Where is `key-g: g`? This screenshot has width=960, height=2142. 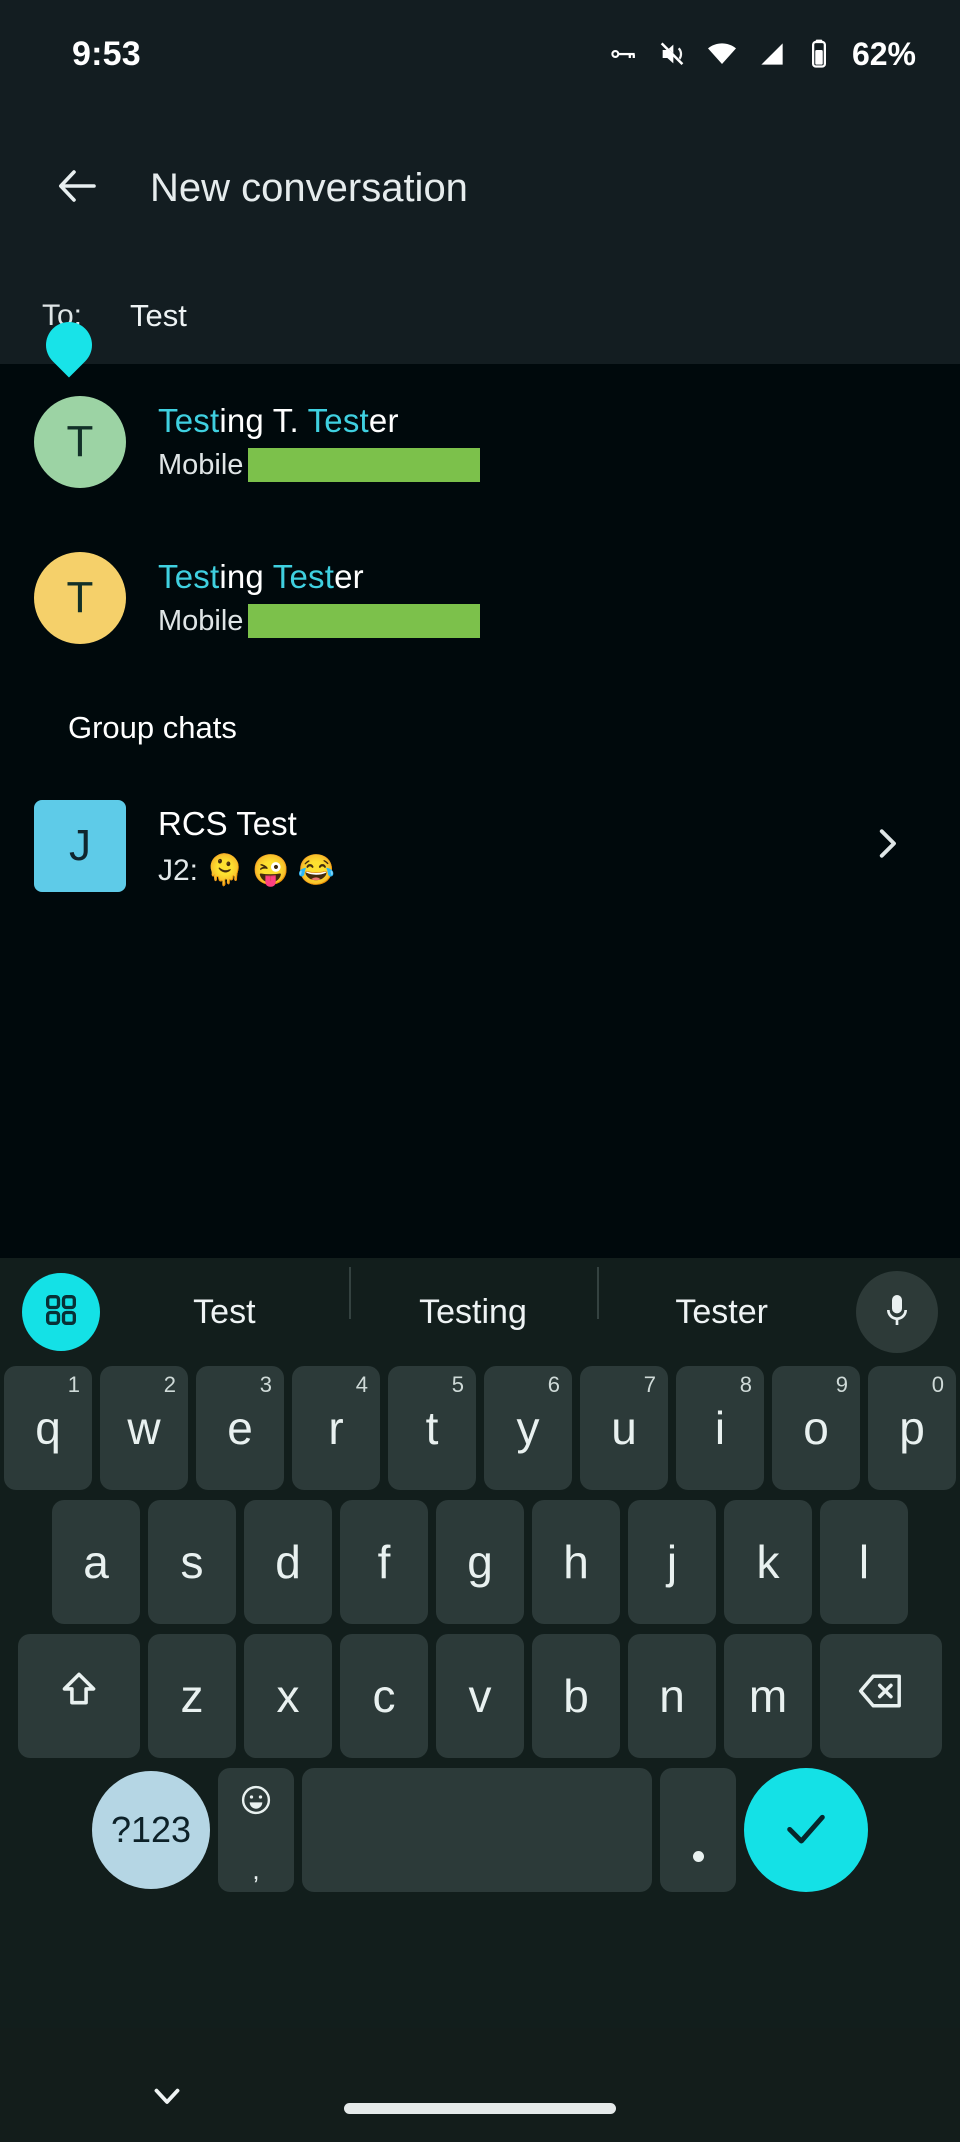 key-g: g is located at coordinates (480, 1562).